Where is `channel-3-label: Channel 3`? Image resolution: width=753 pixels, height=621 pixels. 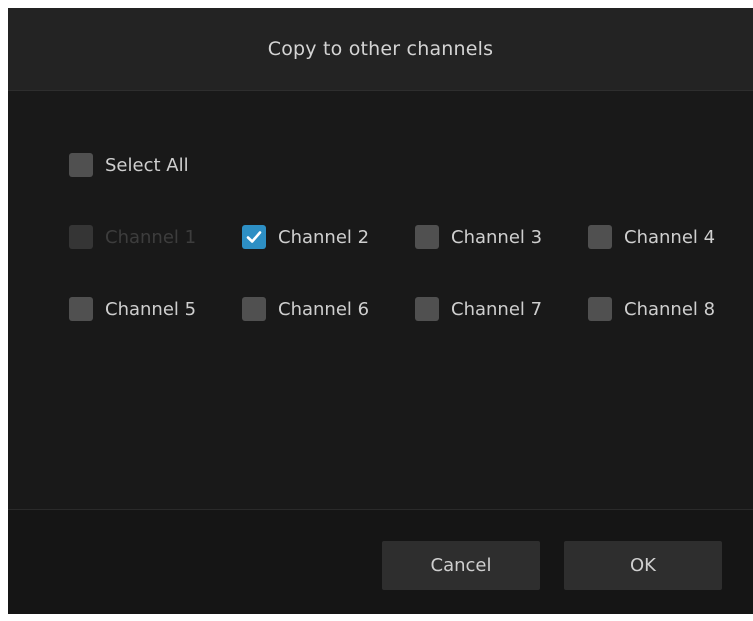 channel-3-label: Channel 3 is located at coordinates (497, 237).